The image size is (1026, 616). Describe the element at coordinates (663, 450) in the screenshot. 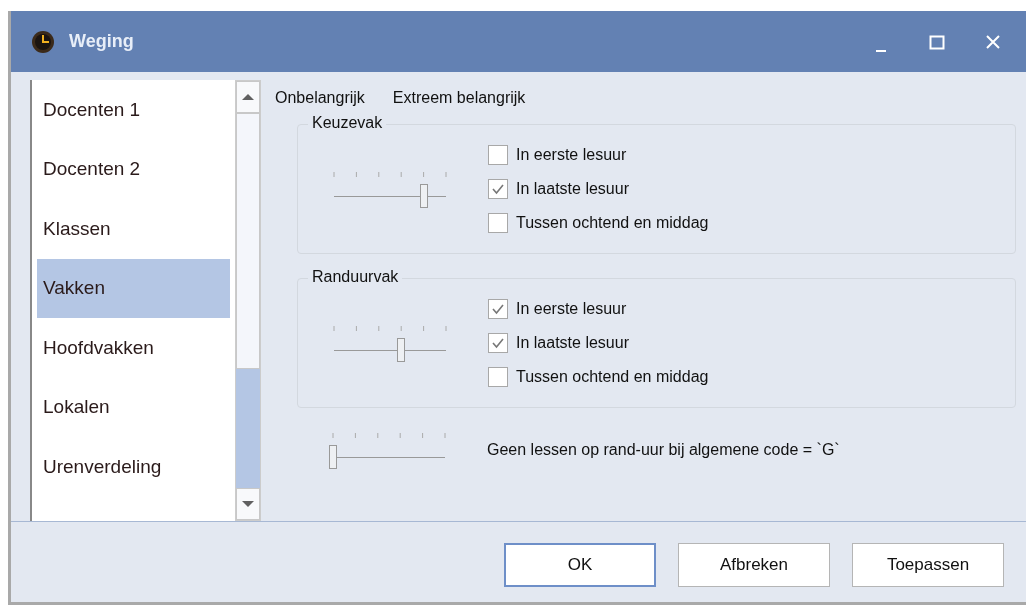

I see `slider-label: Geen lessen op rand-uur bij algemene code = `G`` at that location.